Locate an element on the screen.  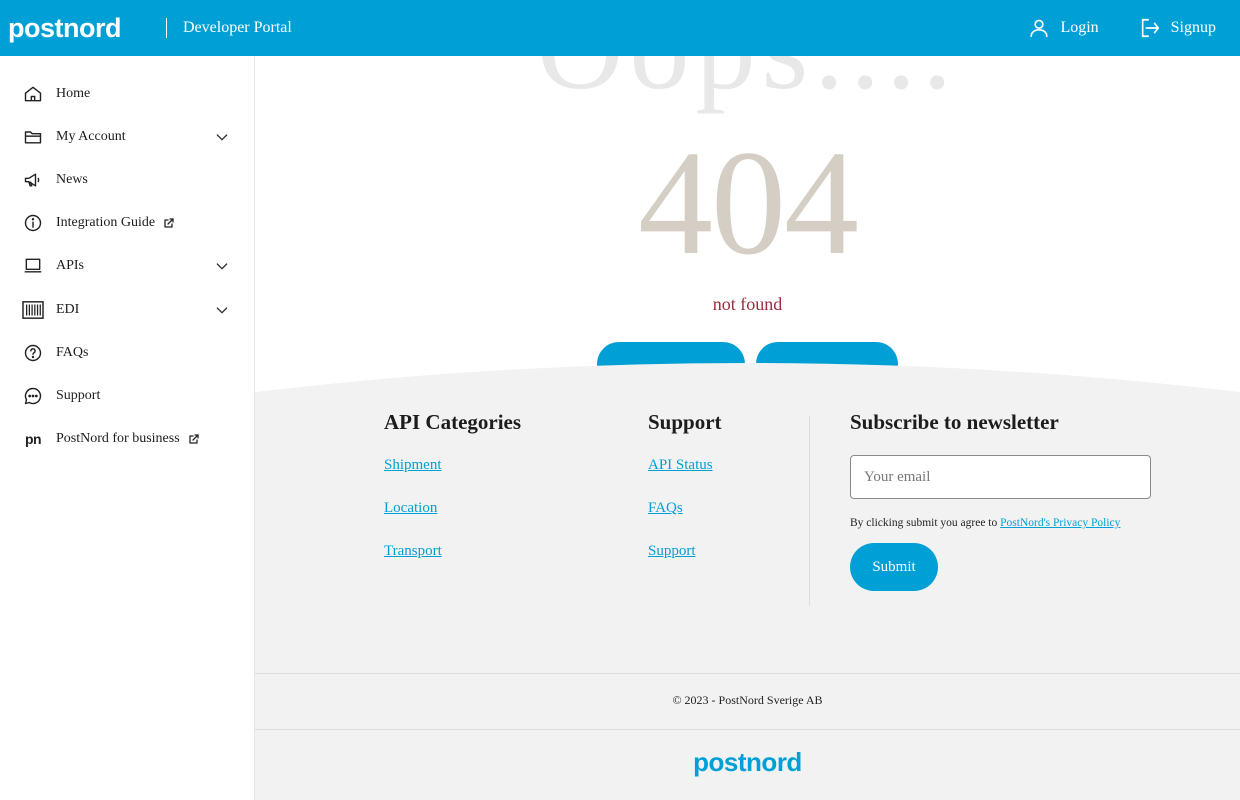
signup-label: Signup is located at coordinates (1193, 27).